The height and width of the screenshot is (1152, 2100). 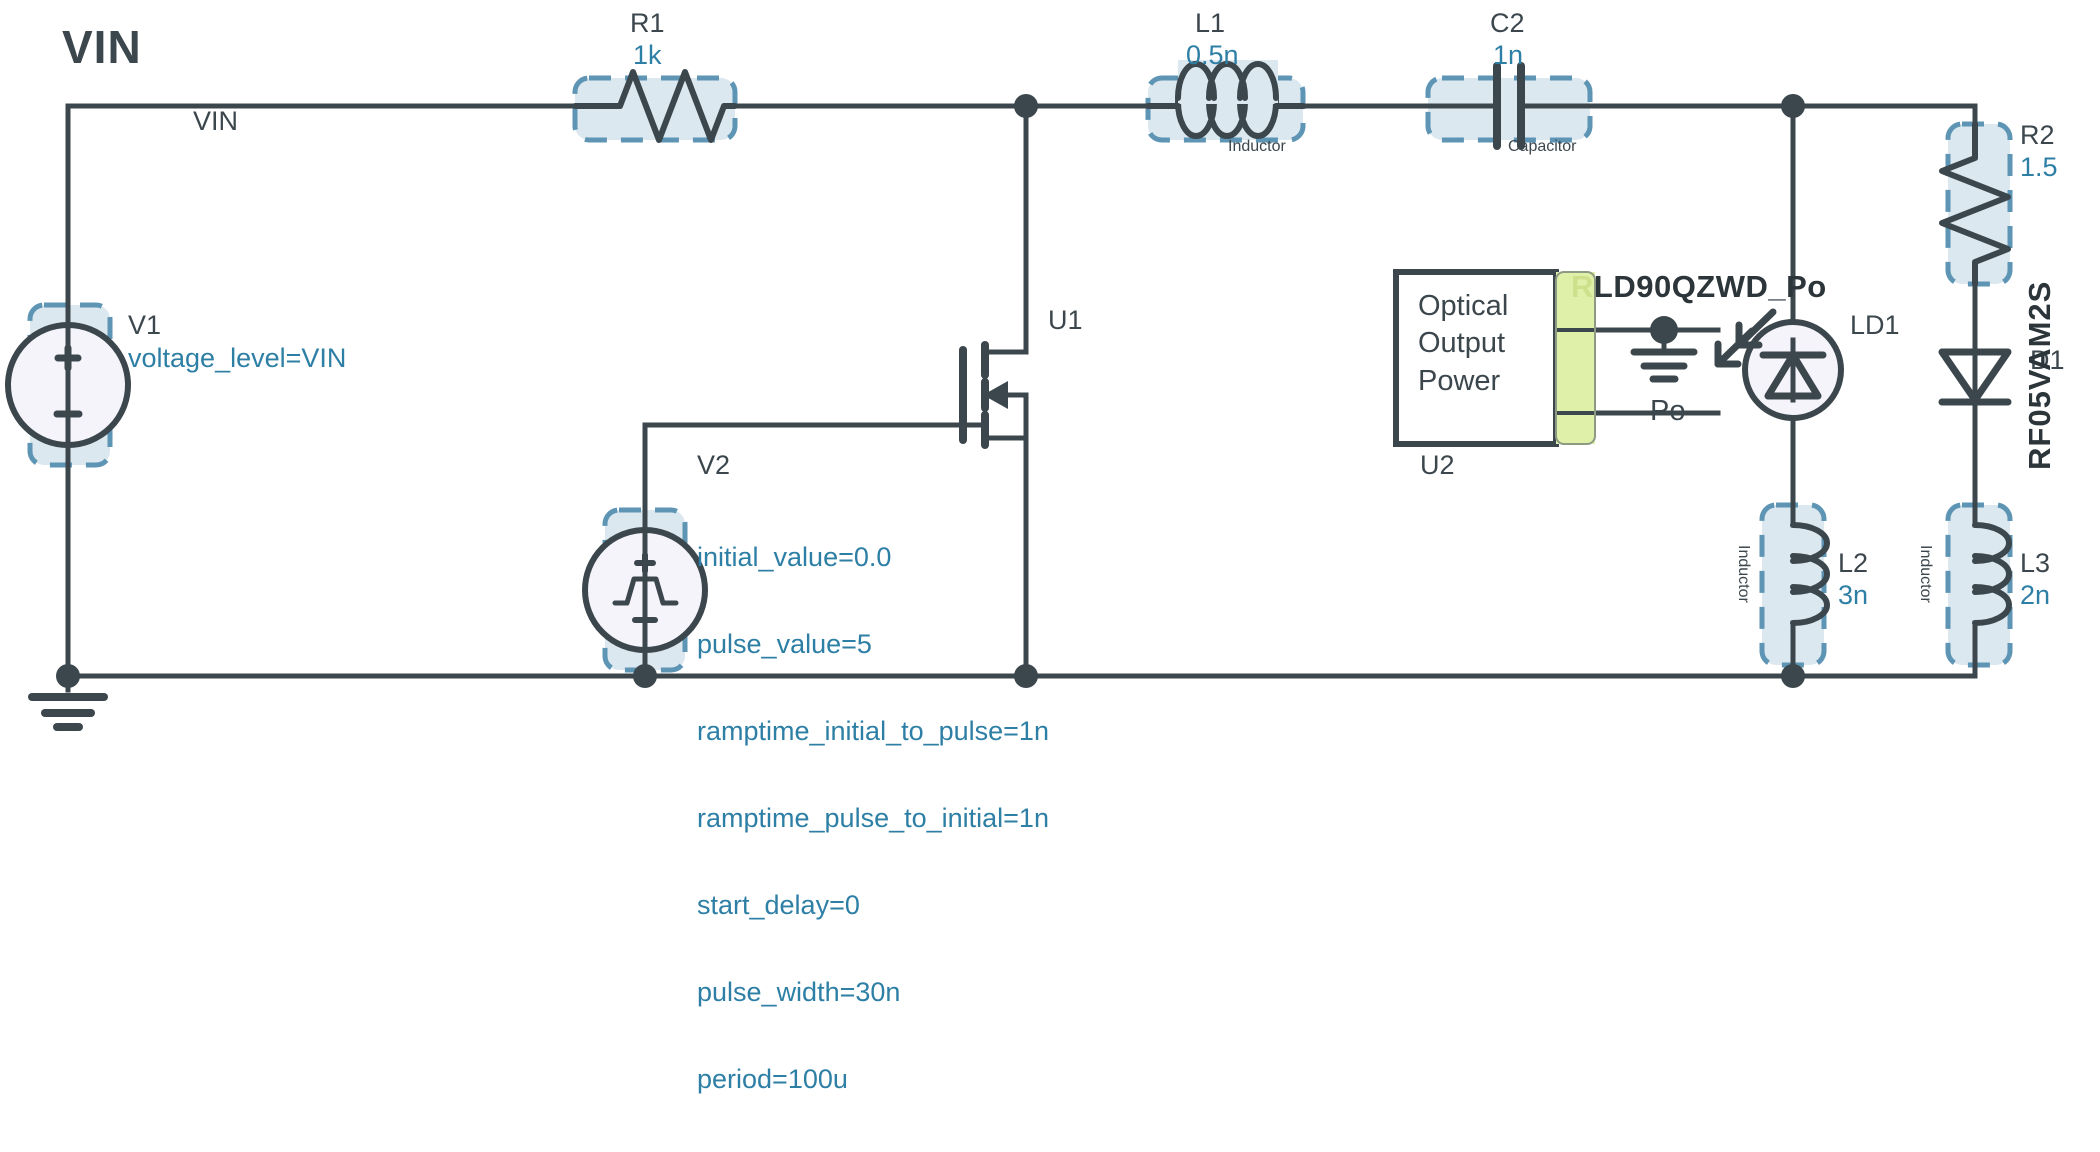 I want to click on ref-label-ld1: LD1, so click(x=1875, y=325).